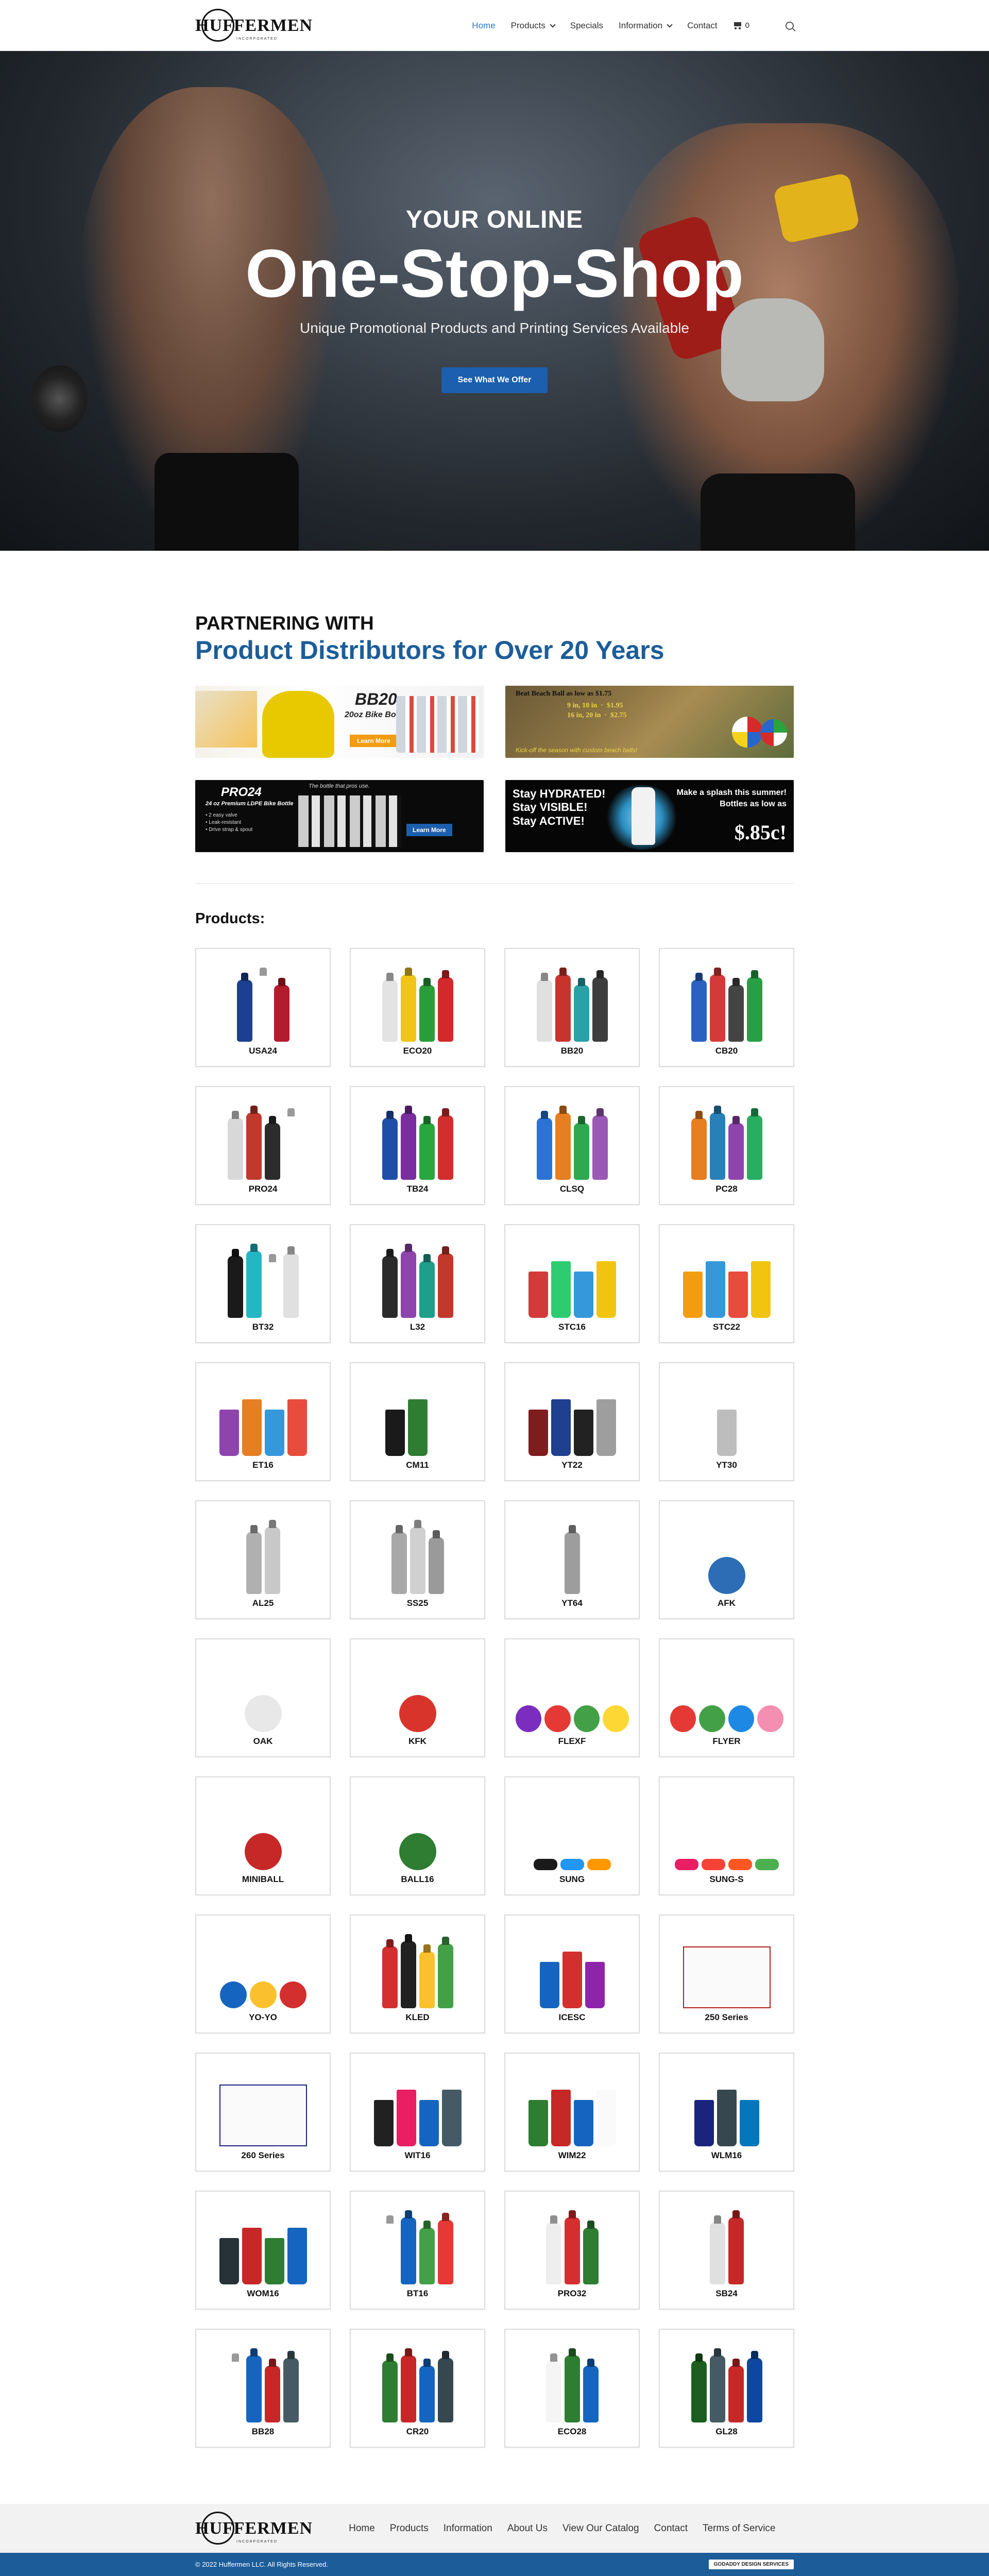  Describe the element at coordinates (263, 2432) in the screenshot. I see `product-label: BB28` at that location.